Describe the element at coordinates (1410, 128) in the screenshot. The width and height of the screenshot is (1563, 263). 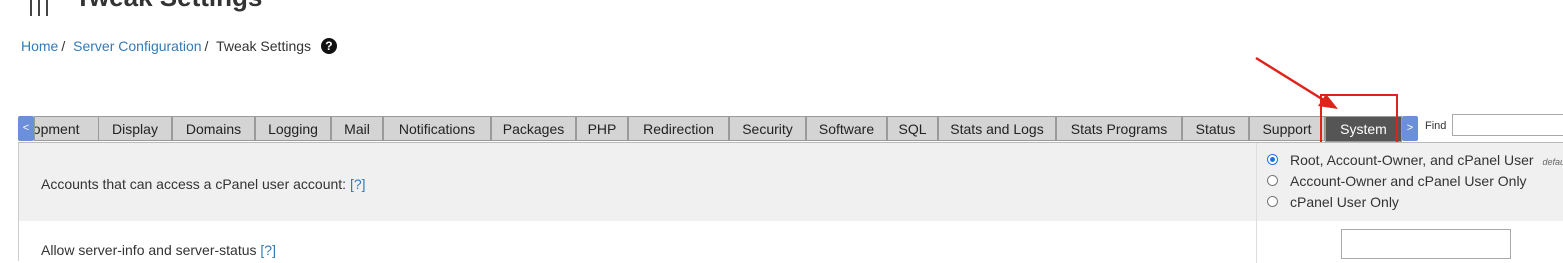
I see `tabs-scroll-right-button: >` at that location.